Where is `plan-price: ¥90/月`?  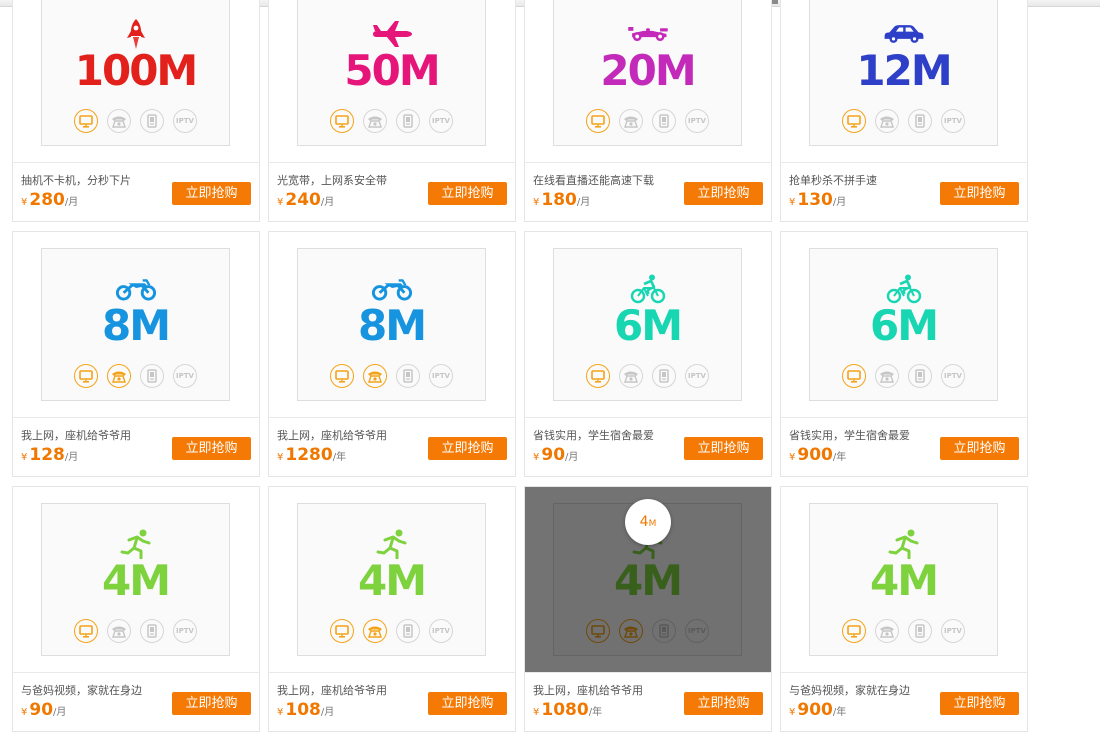
plan-price: ¥90/月 is located at coordinates (43, 710).